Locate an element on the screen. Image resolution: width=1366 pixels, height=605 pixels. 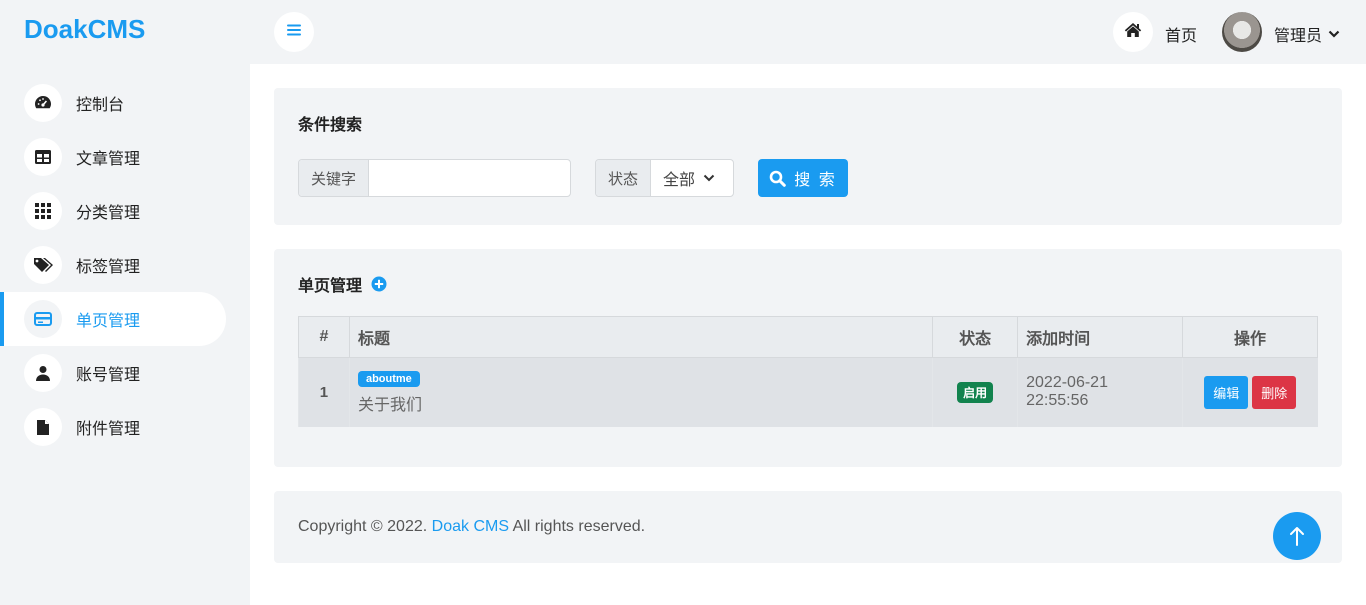
back-to-top-button is located at coordinates (1297, 536).